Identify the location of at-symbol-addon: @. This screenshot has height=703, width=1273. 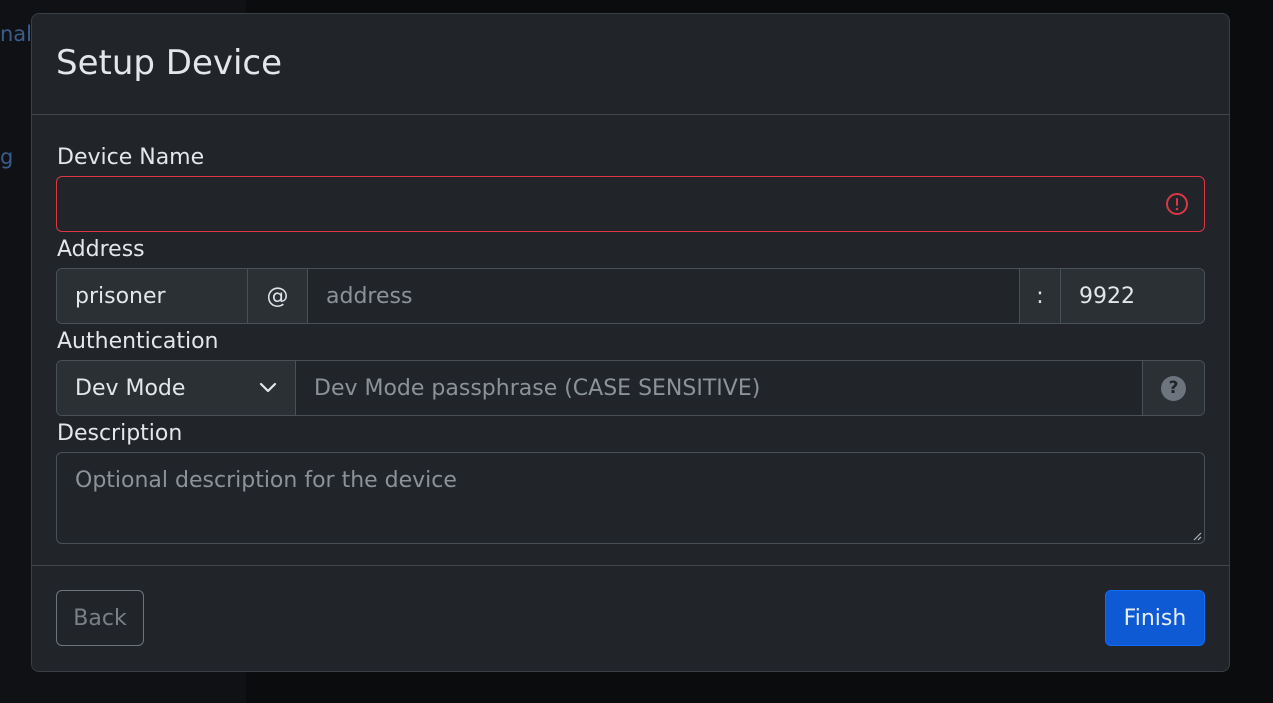
(278, 296).